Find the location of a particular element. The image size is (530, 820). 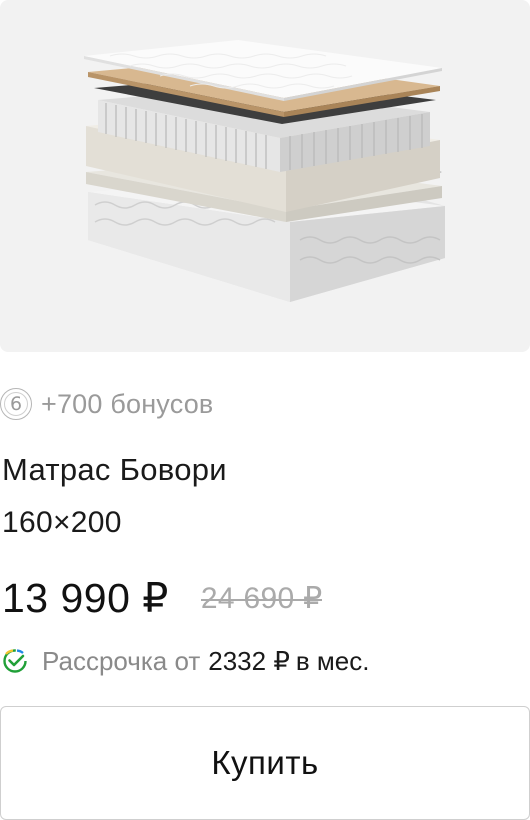

bonus-text: +700 бонусов is located at coordinates (127, 403).